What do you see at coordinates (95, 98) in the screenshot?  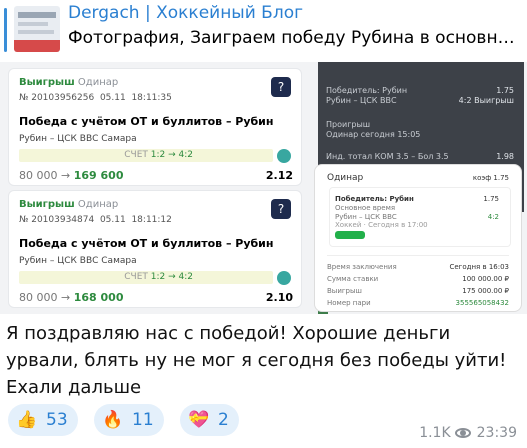 I see `slip-number: № 20103956256 05.11 18:11:35` at bounding box center [95, 98].